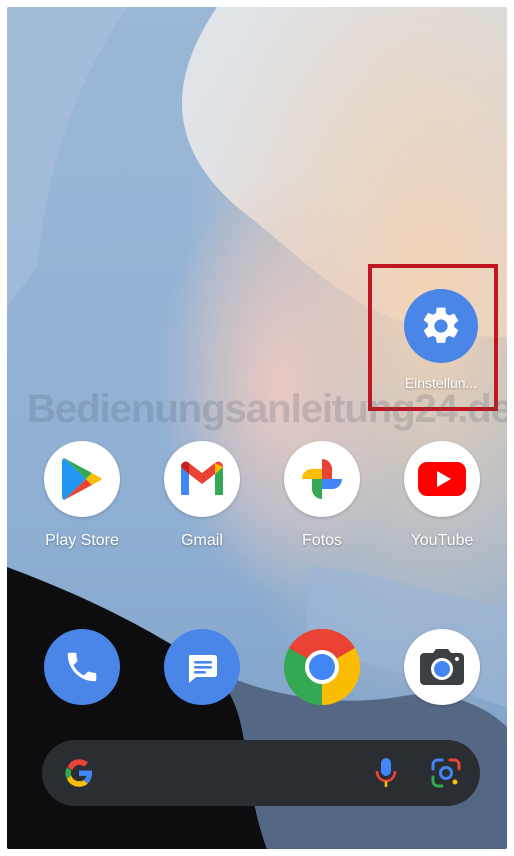  What do you see at coordinates (267, 409) in the screenshot?
I see `watermark: Bedienungsanleitung24.de` at bounding box center [267, 409].